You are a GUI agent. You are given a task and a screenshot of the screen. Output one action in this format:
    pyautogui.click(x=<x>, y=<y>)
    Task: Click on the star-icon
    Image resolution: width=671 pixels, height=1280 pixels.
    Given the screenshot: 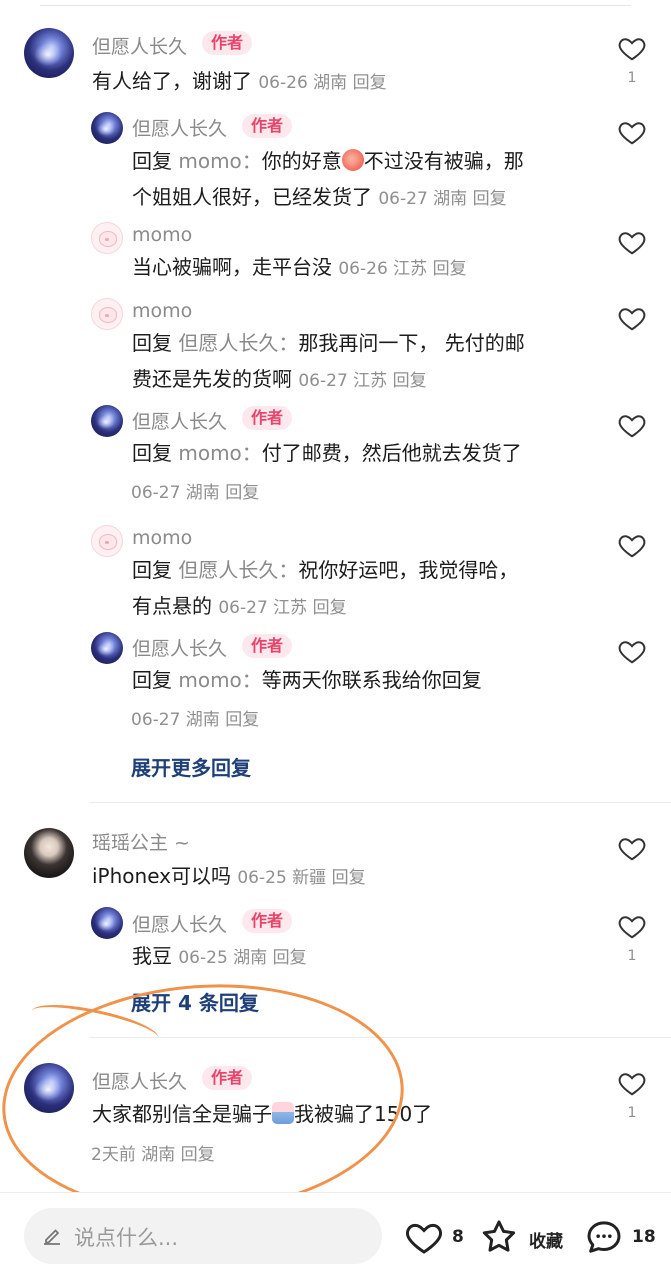 What is the action you would take?
    pyautogui.click(x=499, y=1237)
    